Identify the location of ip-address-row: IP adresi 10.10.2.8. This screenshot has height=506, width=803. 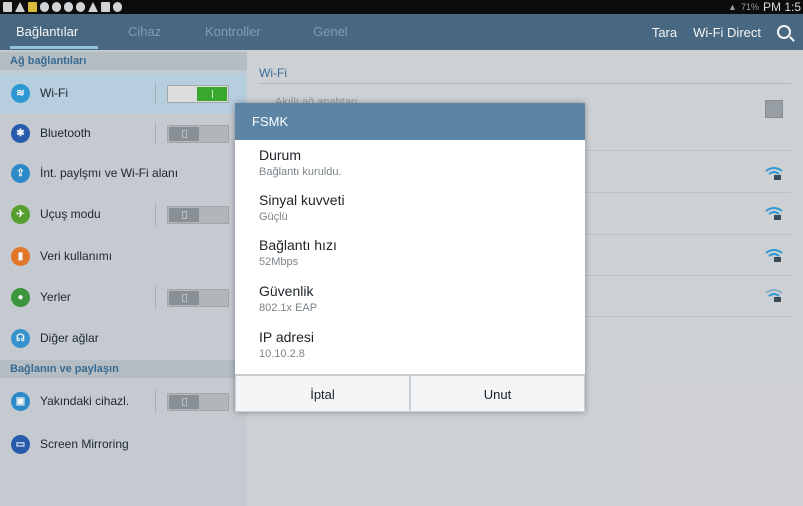
(286, 344).